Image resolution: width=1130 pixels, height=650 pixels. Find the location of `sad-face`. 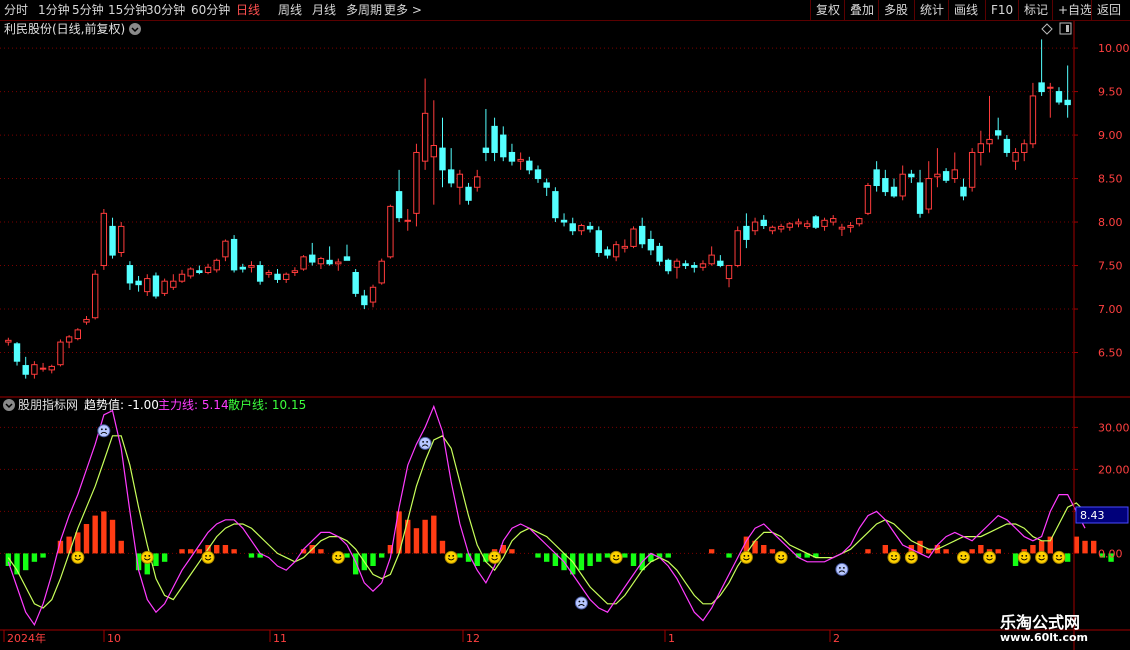

sad-face is located at coordinates (104, 431).